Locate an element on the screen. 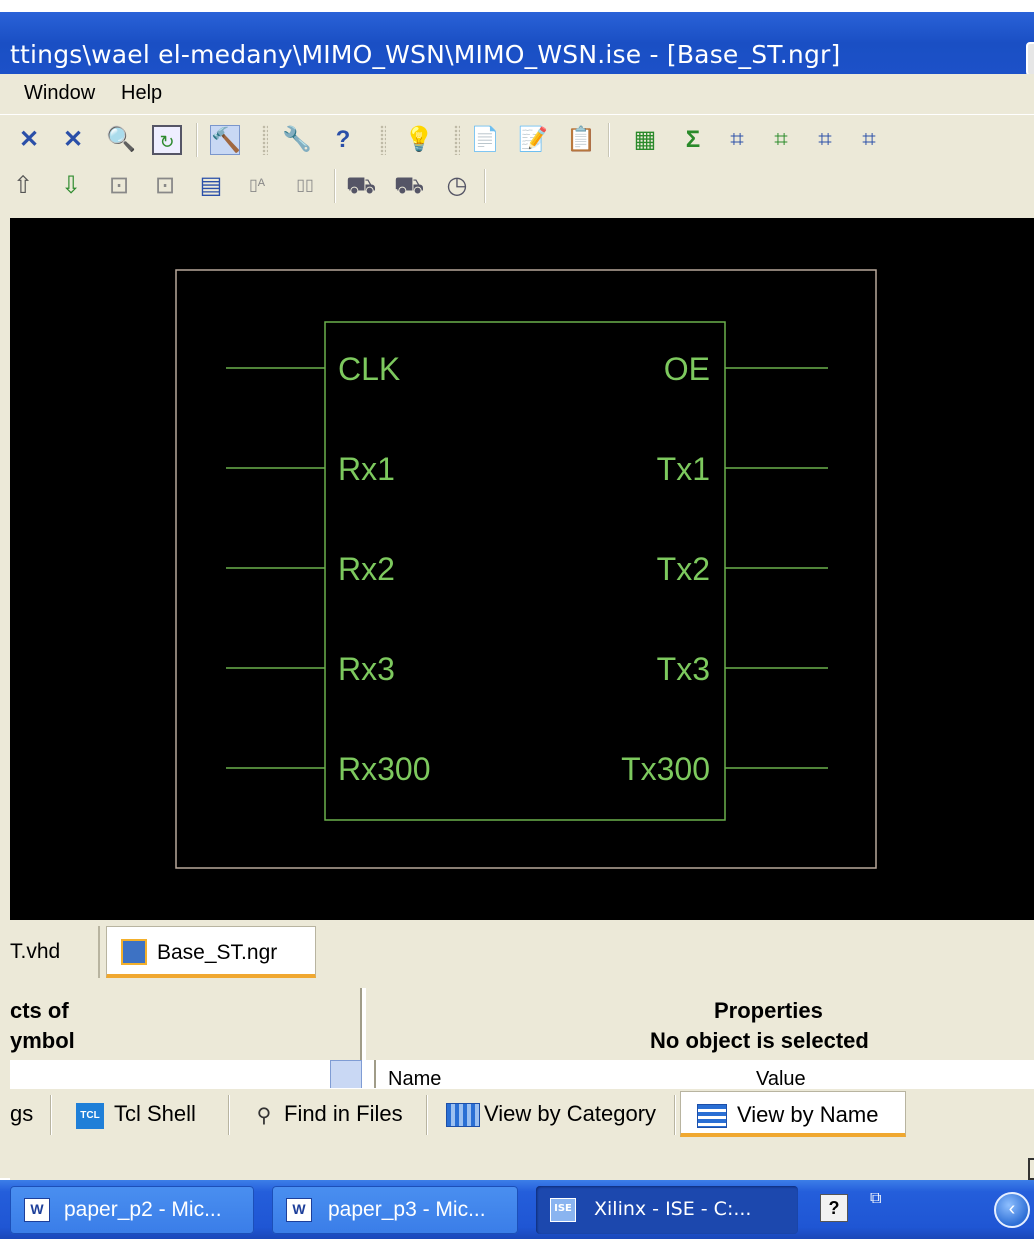  menu-bar: Window Help is located at coordinates (517, 94).